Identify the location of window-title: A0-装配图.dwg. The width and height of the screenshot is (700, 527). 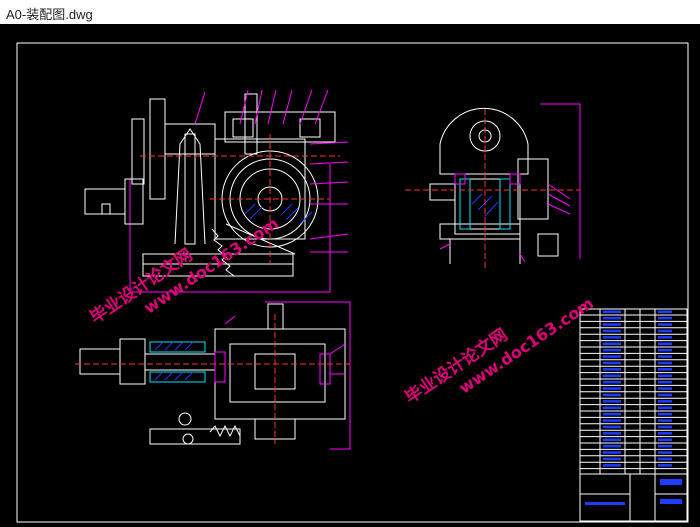
(49, 14).